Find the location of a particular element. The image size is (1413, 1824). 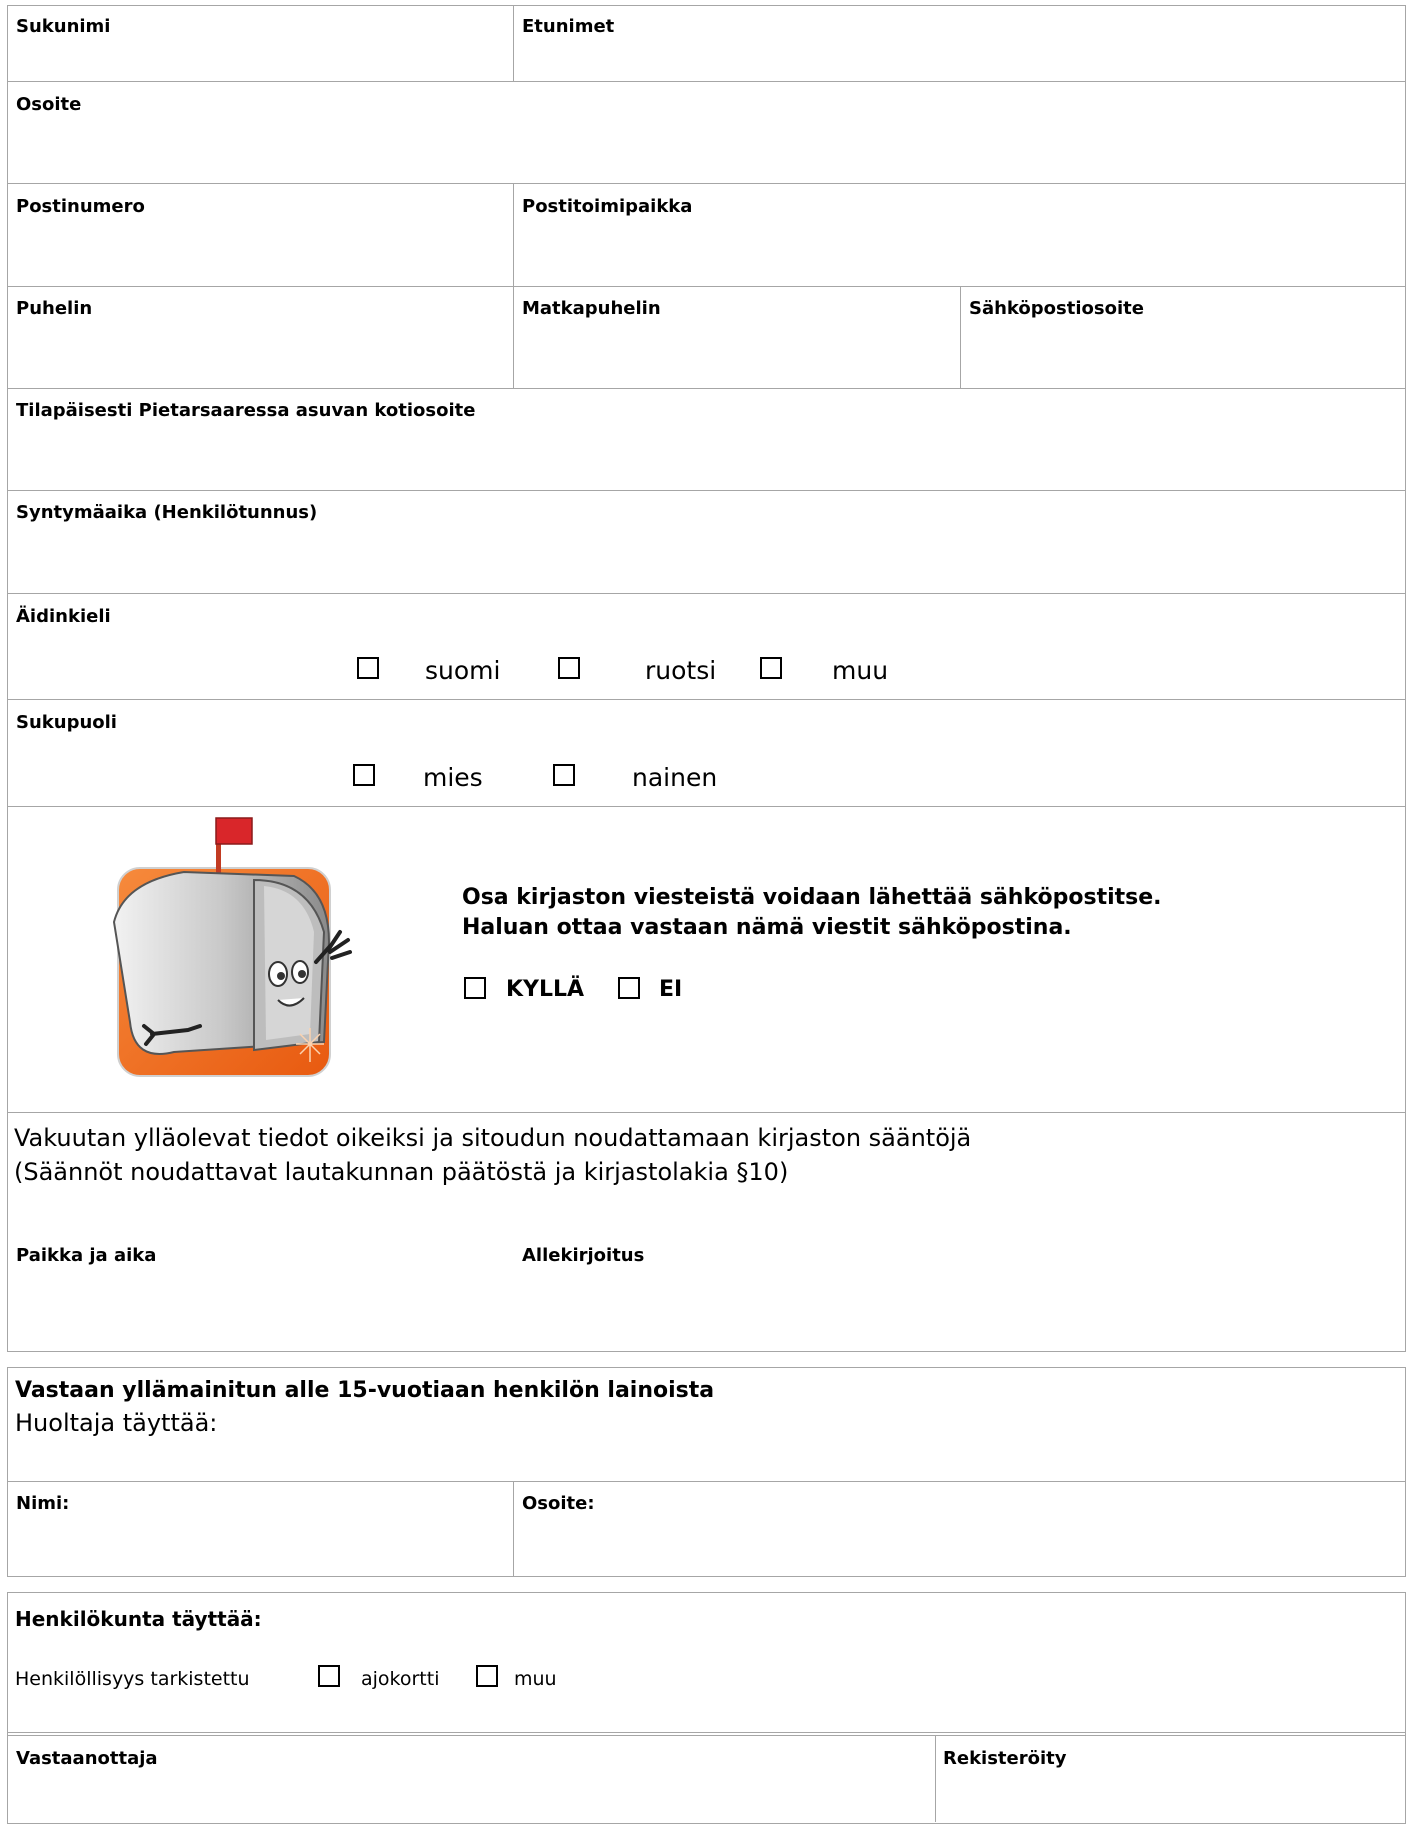

ruotsi-checkbox is located at coordinates (569, 668).